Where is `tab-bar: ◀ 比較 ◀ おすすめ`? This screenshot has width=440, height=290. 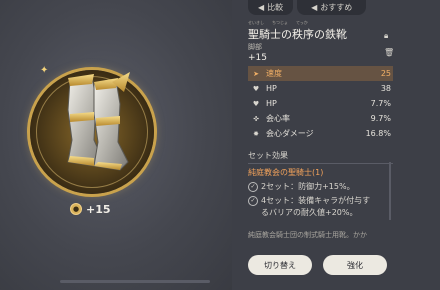
tab-bar: ◀ 比較 ◀ おすすめ is located at coordinates (307, 7).